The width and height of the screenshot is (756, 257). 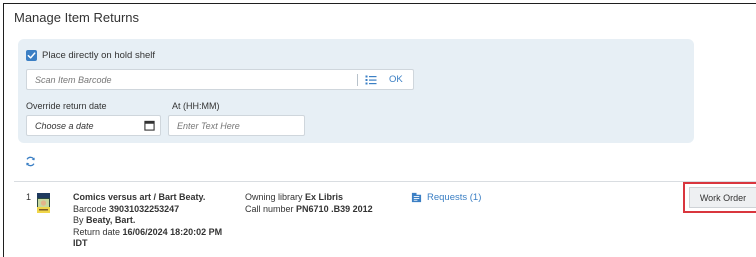 What do you see at coordinates (64, 126) in the screenshot?
I see `date-input: Choose a date` at bounding box center [64, 126].